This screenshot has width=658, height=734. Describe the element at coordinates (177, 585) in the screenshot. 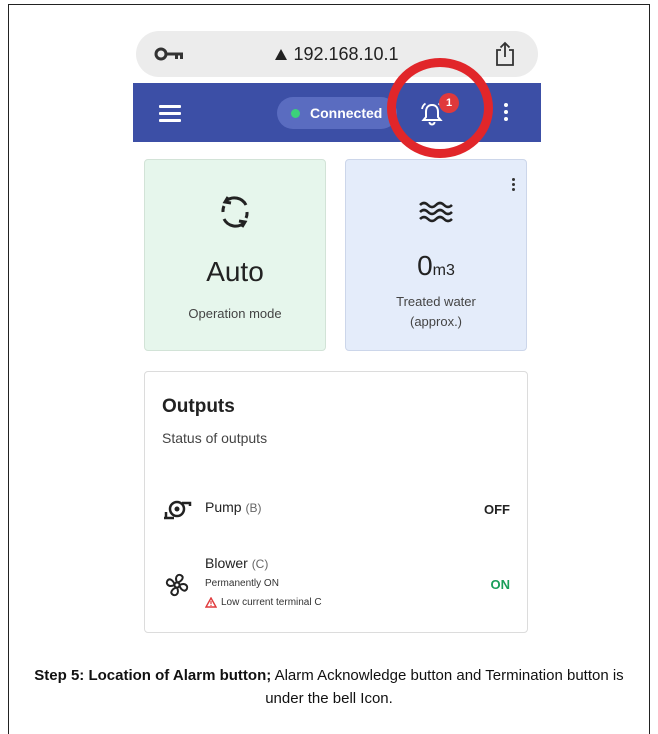

I see `fan-icon` at that location.